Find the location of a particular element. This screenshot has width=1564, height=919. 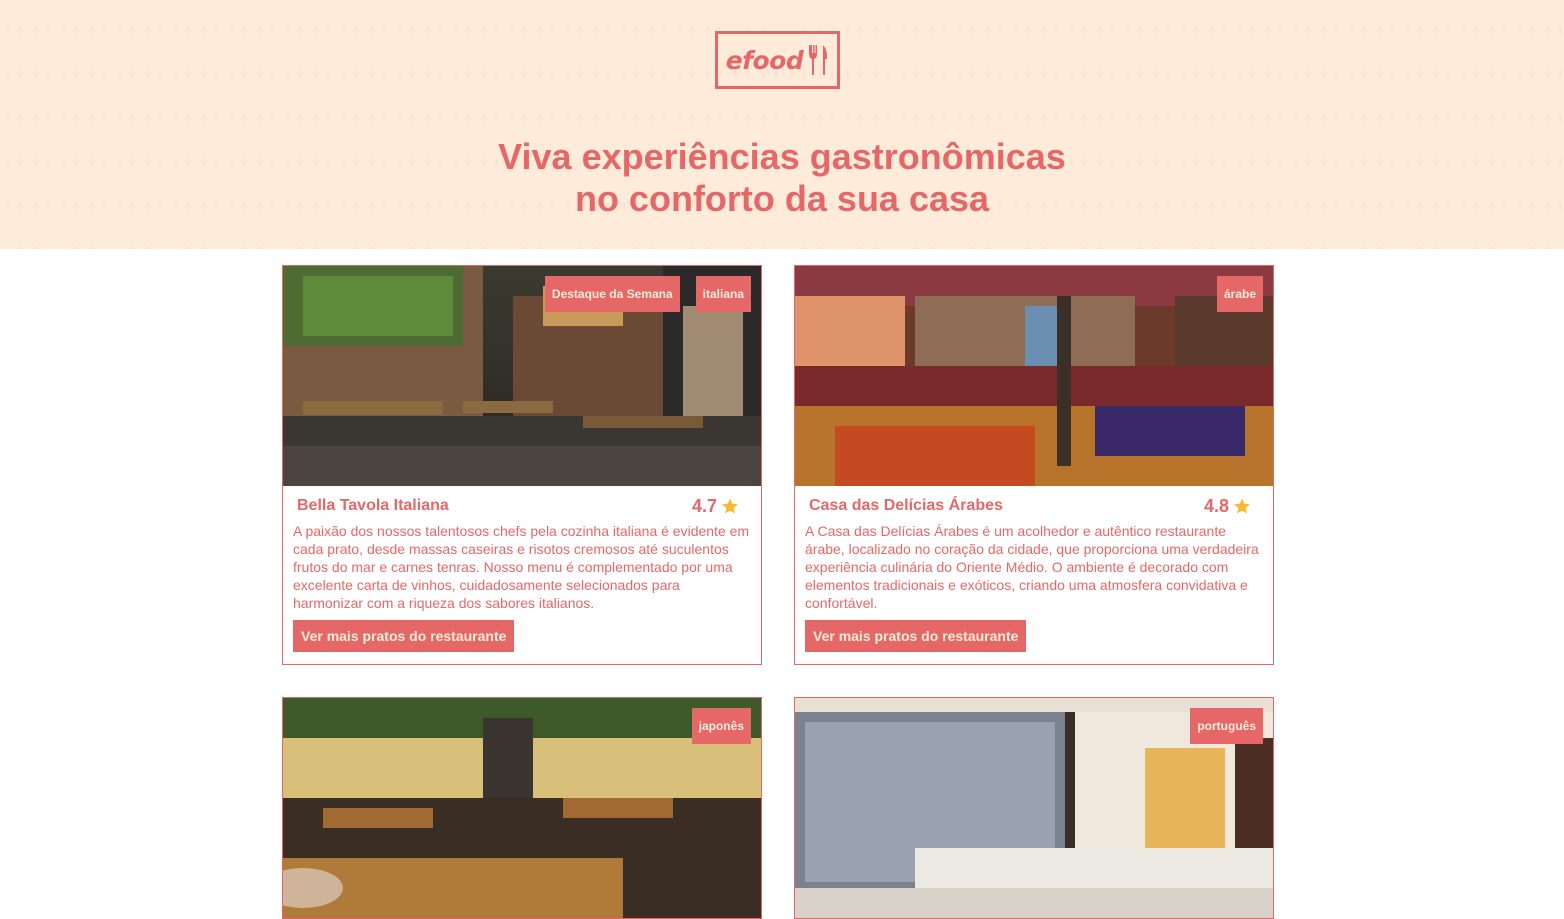

rating: 4.7 is located at coordinates (715, 506).